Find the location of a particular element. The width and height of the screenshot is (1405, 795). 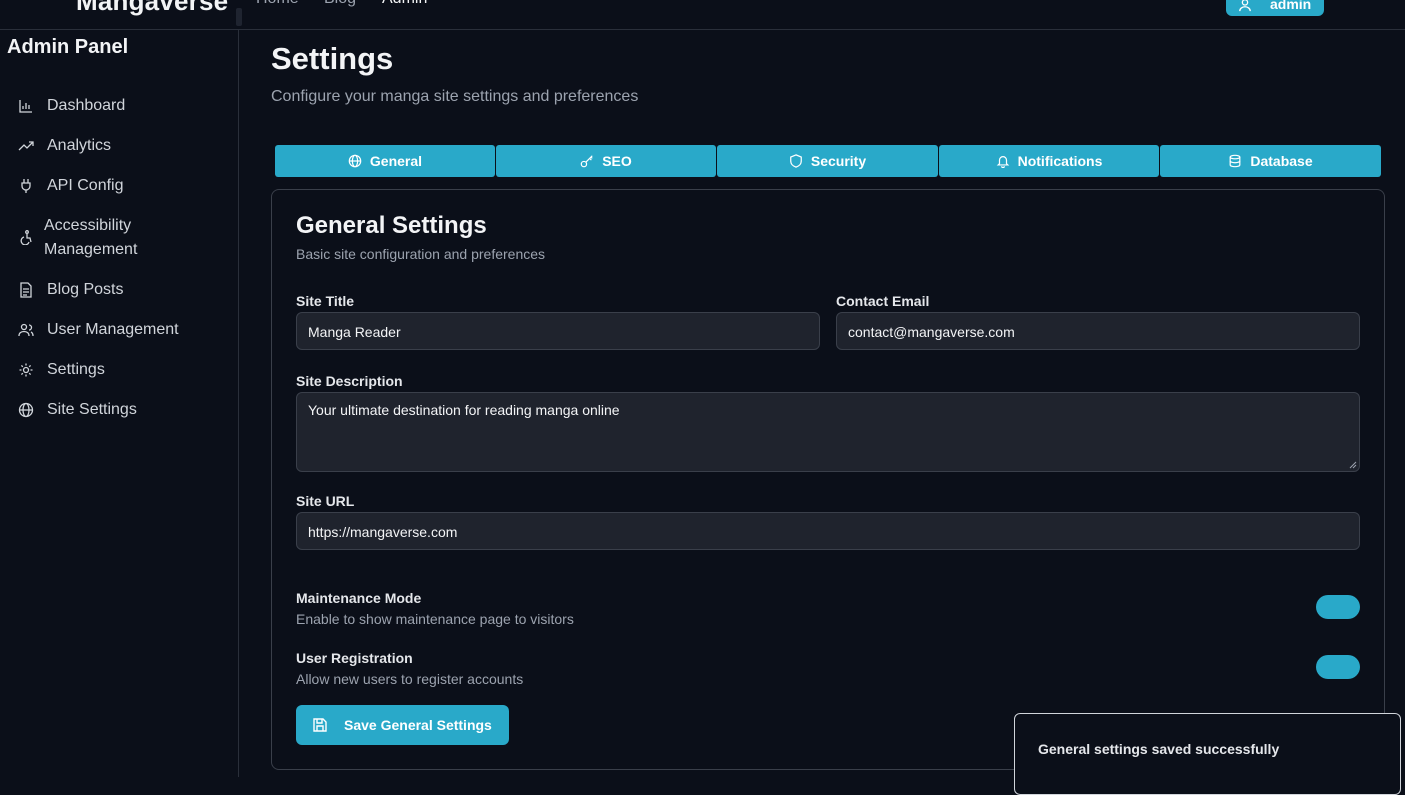

resize-grip-icon is located at coordinates (1353, 465).